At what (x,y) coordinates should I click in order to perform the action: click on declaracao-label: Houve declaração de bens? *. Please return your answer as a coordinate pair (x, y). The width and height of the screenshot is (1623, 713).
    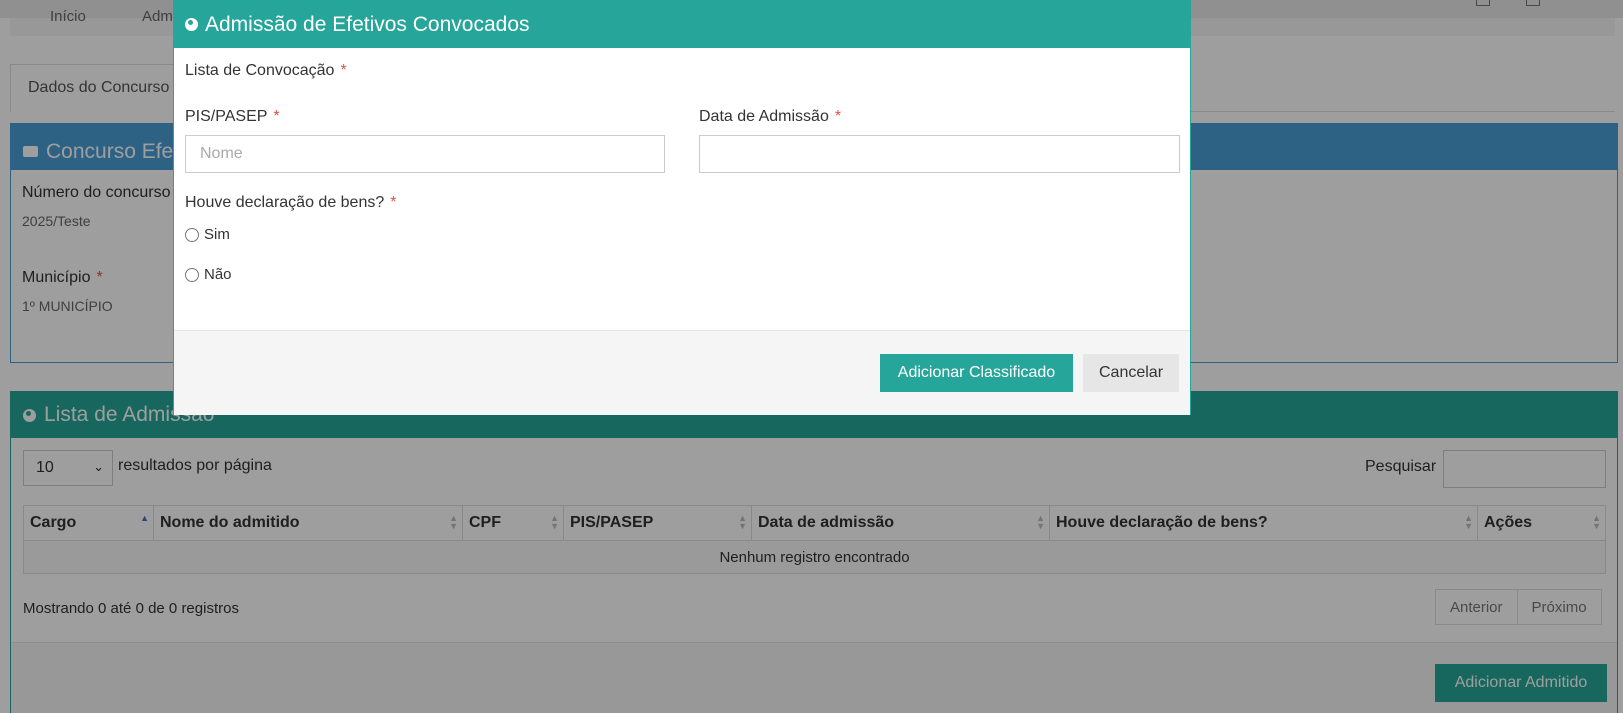
    Looking at the image, I should click on (290, 203).